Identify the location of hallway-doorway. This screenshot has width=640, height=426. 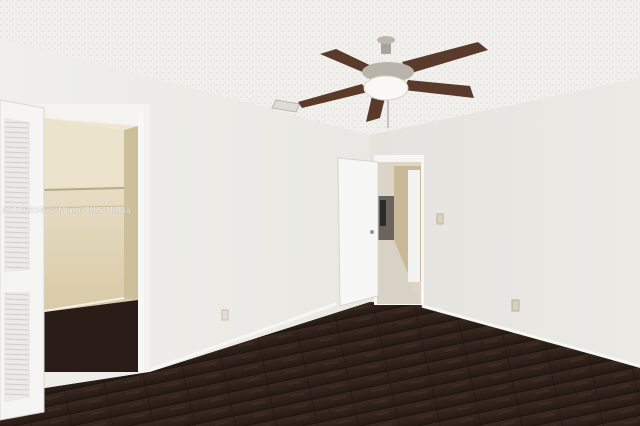
(399, 230).